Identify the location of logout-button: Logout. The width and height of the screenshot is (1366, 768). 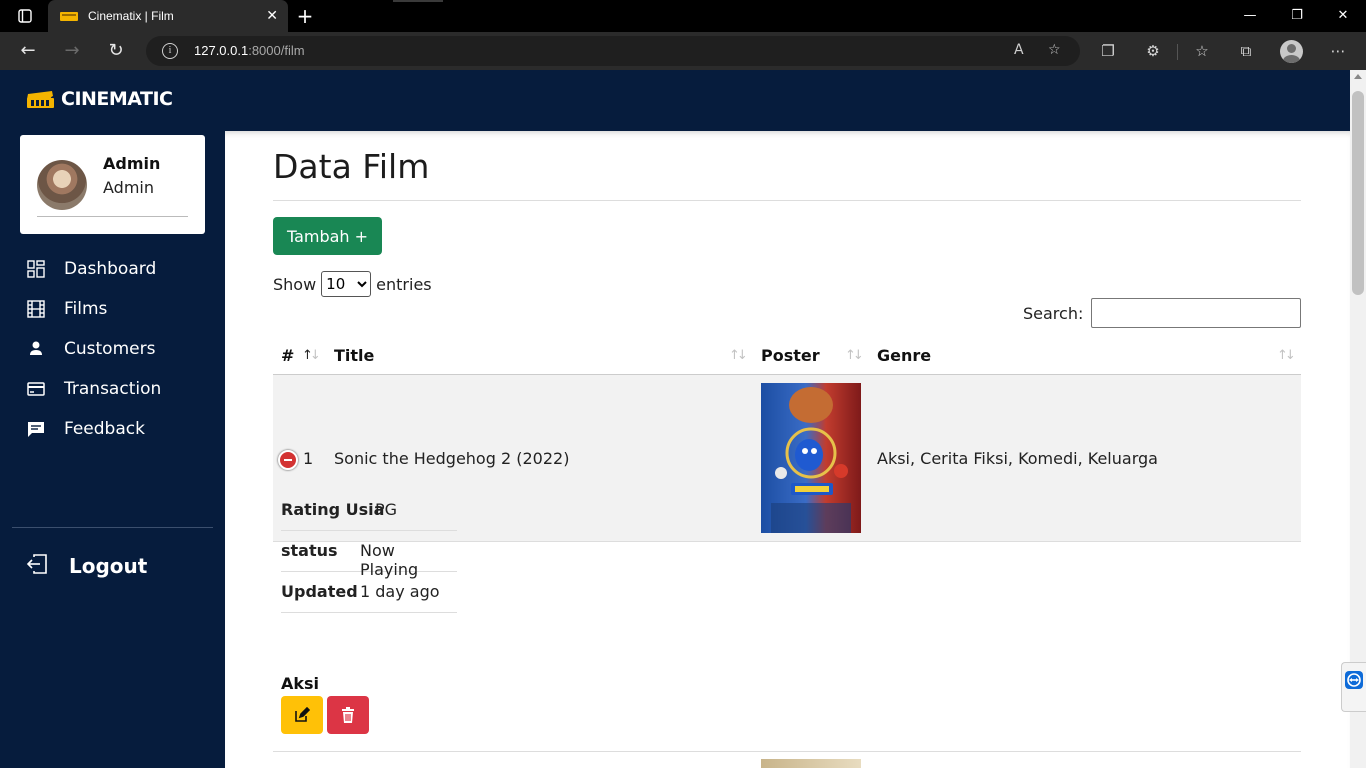
(86, 566).